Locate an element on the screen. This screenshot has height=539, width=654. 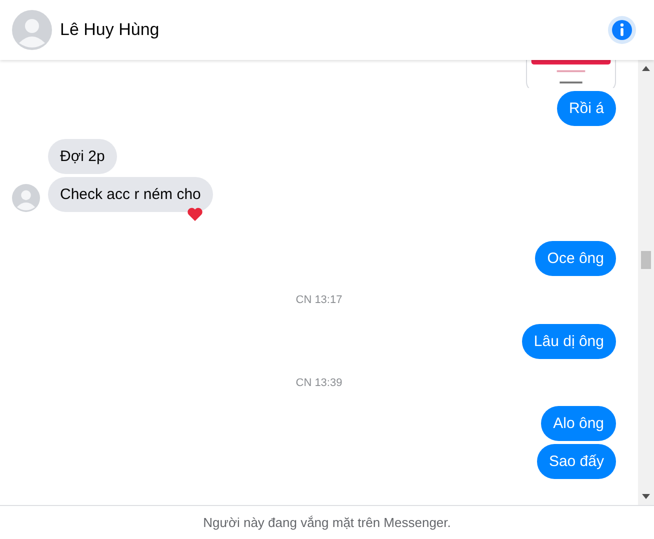
timestamp: CN 13:39 is located at coordinates (319, 383).